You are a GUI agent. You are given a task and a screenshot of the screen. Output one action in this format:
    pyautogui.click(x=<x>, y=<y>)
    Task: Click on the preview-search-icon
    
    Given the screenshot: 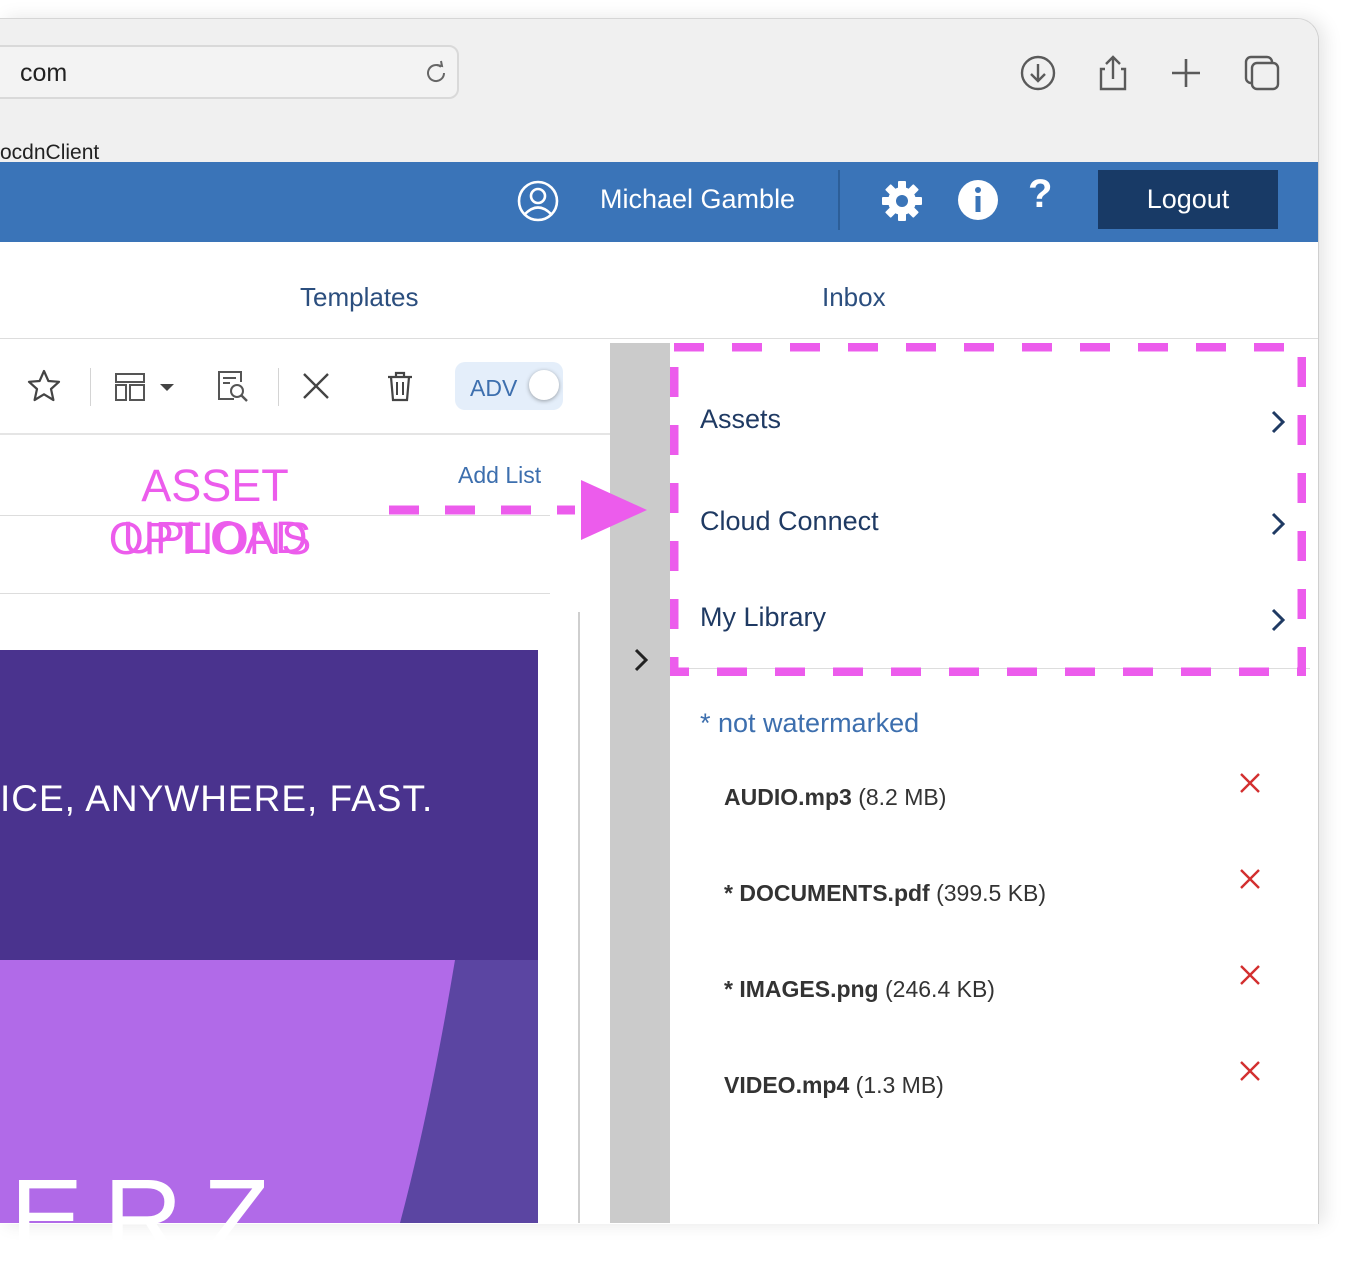 What is the action you would take?
    pyautogui.click(x=232, y=386)
    